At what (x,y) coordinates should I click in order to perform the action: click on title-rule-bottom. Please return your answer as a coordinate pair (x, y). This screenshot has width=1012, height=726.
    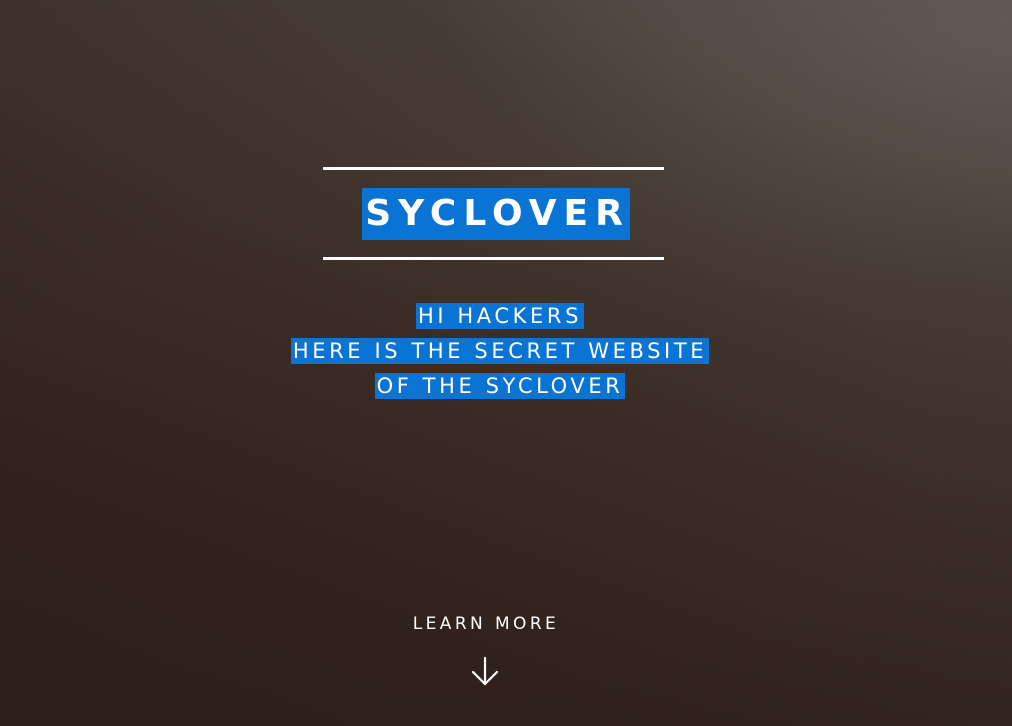
    Looking at the image, I should click on (493, 258).